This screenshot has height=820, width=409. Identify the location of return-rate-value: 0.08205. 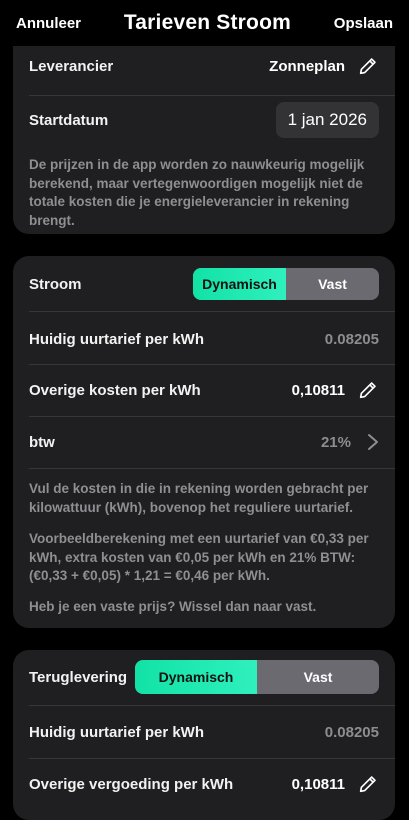
(351, 732).